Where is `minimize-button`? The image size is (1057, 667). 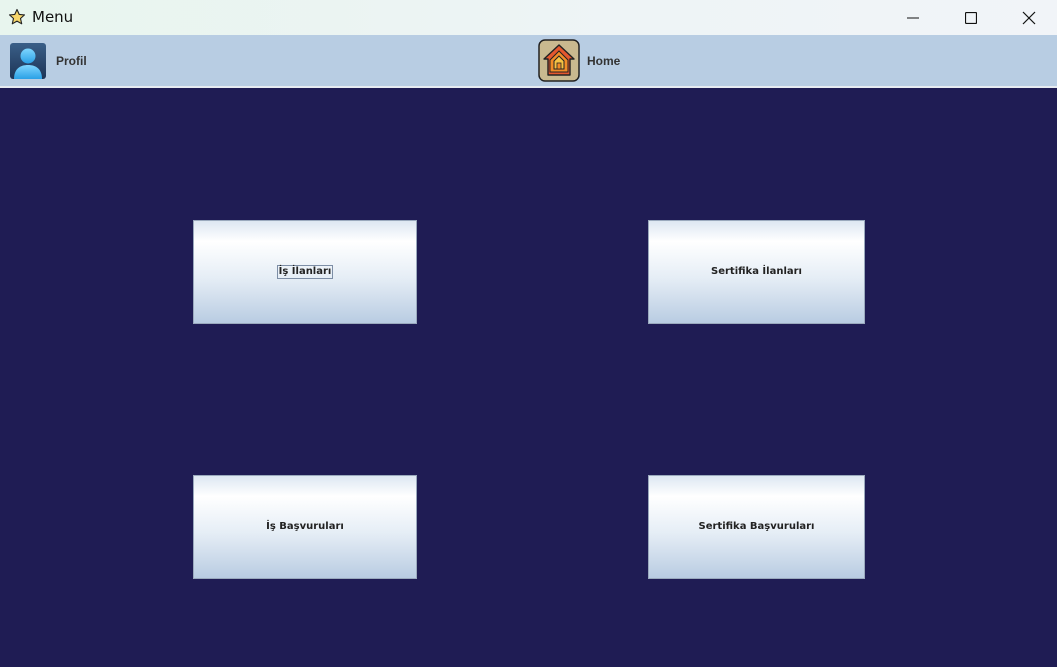
minimize-button is located at coordinates (913, 17).